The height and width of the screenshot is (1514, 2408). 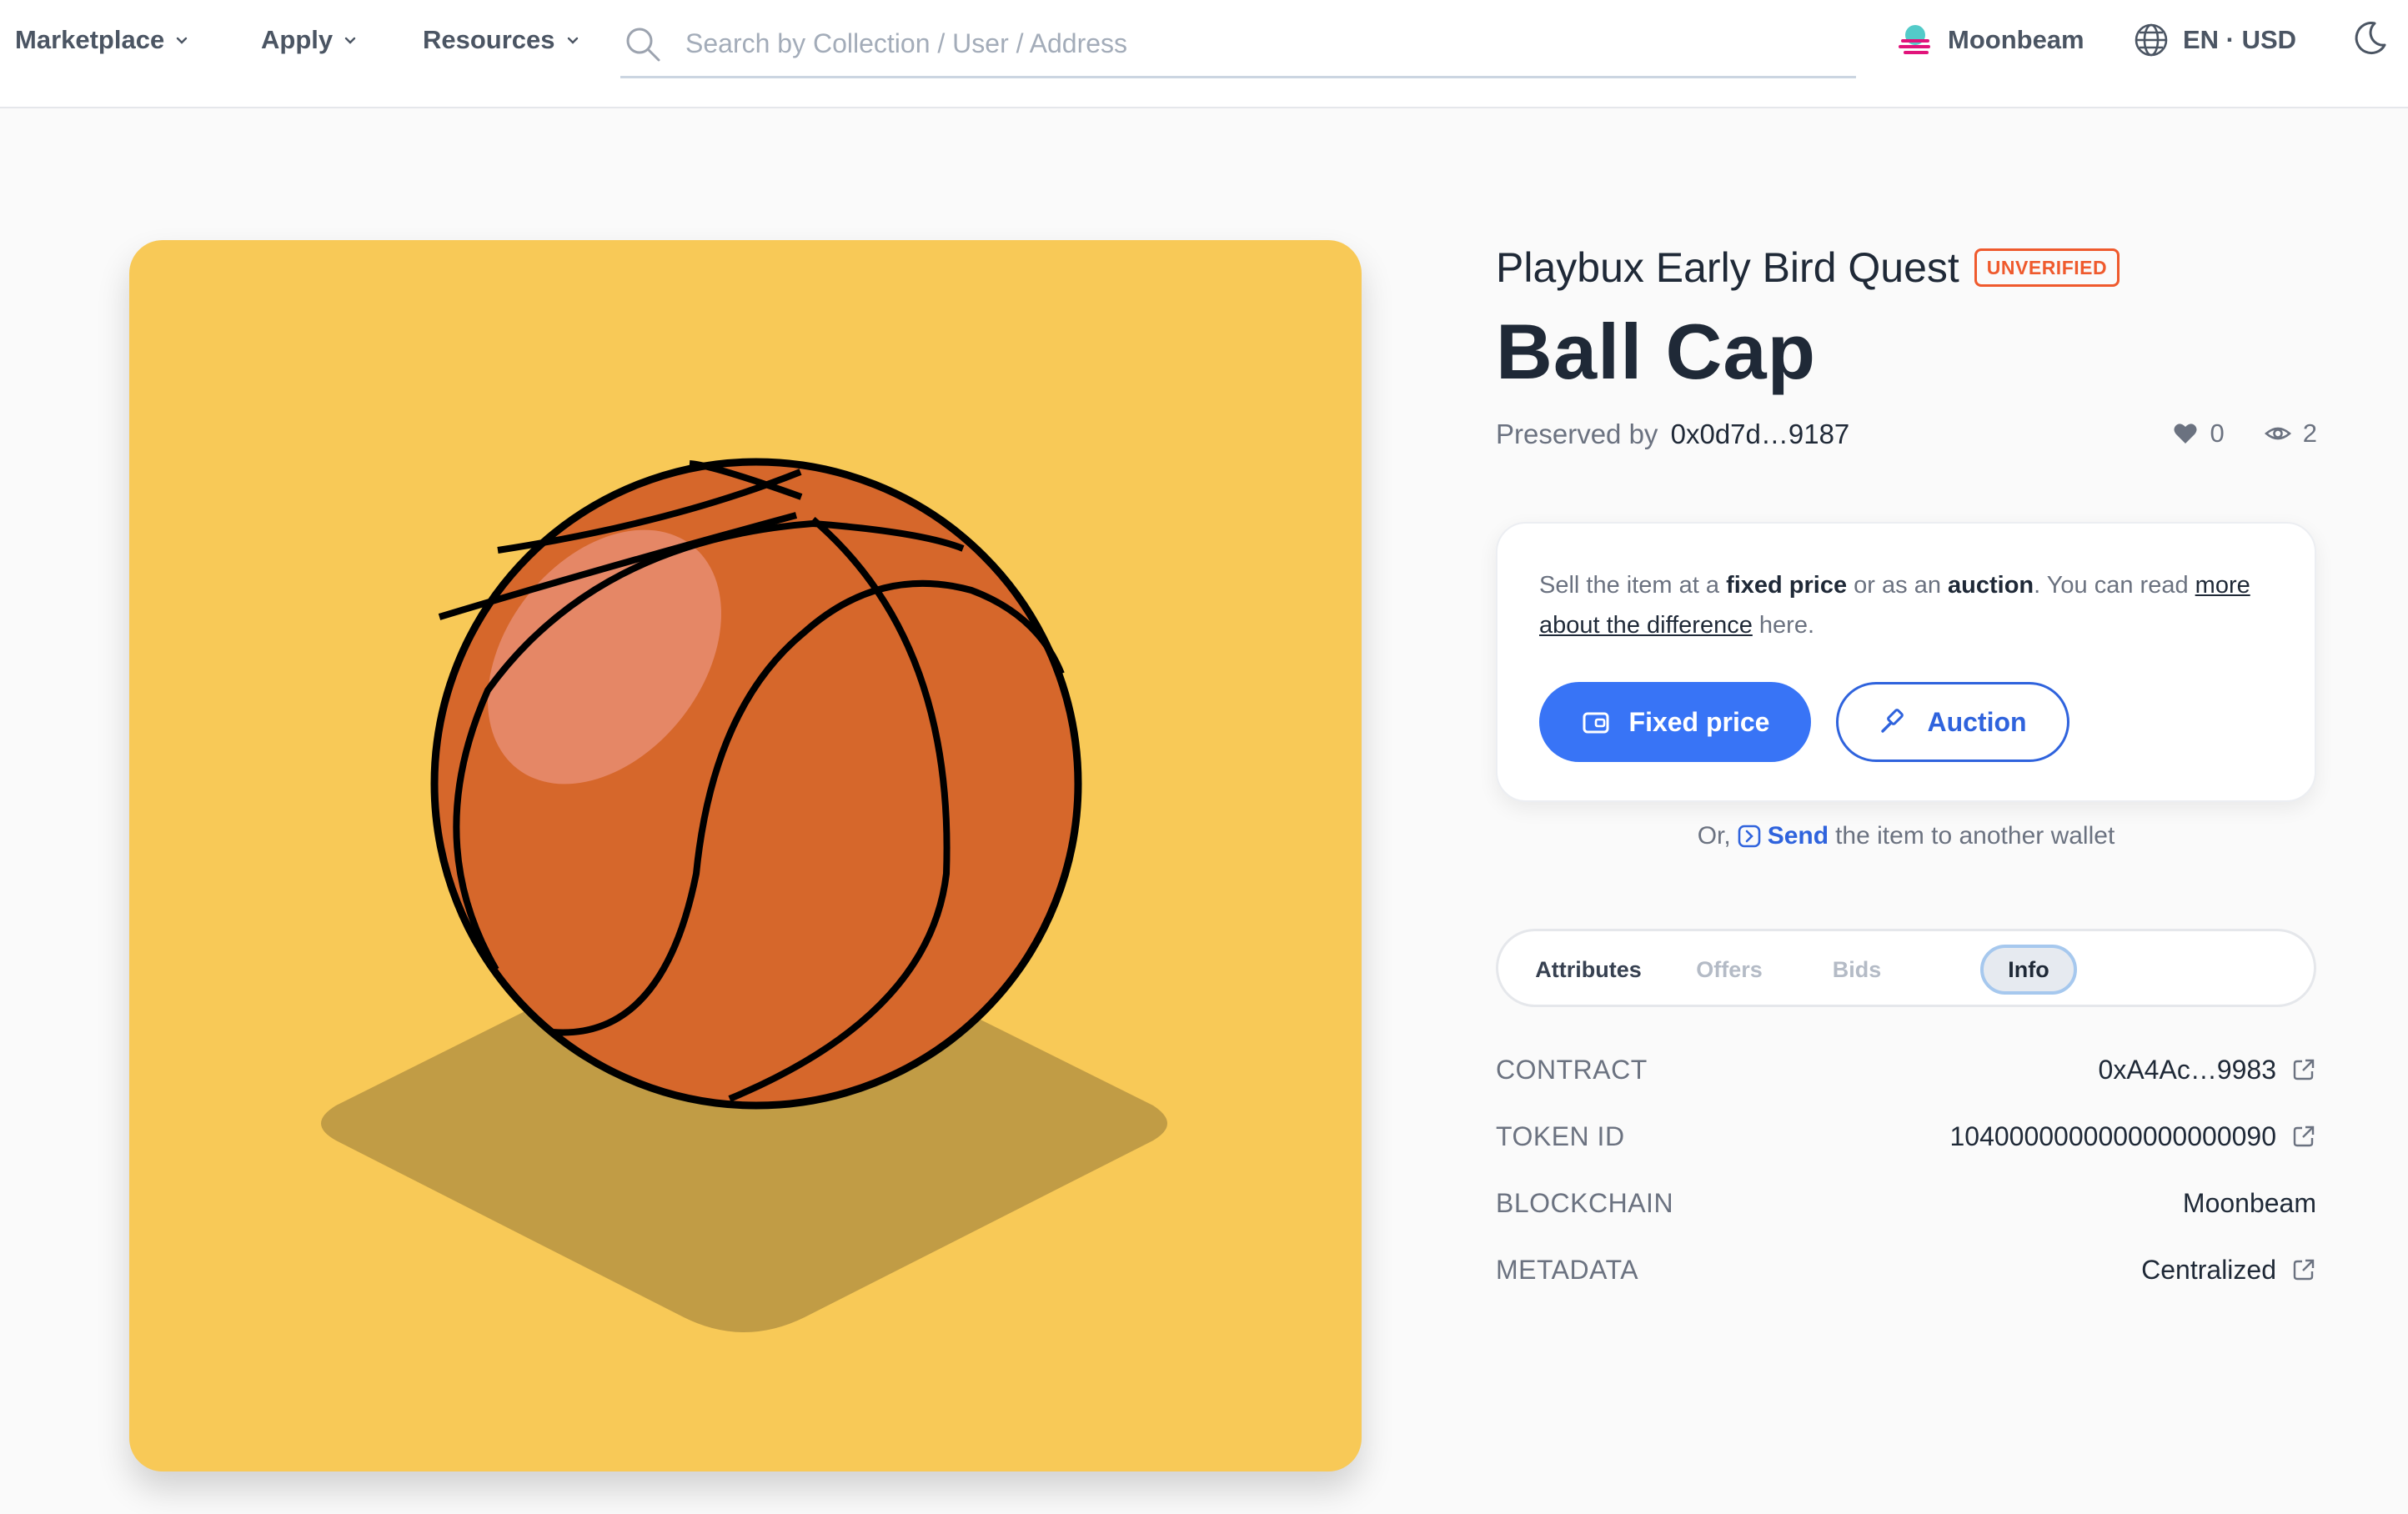 I want to click on nav-marketplace: Marketplace, so click(x=102, y=40).